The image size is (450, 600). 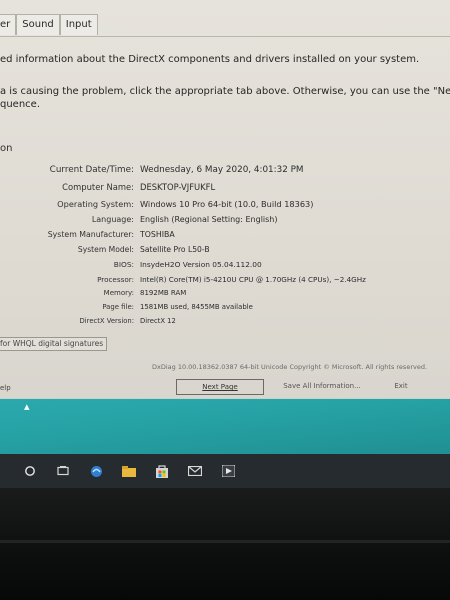 What do you see at coordinates (195, 471) in the screenshot?
I see `mail-icon` at bounding box center [195, 471].